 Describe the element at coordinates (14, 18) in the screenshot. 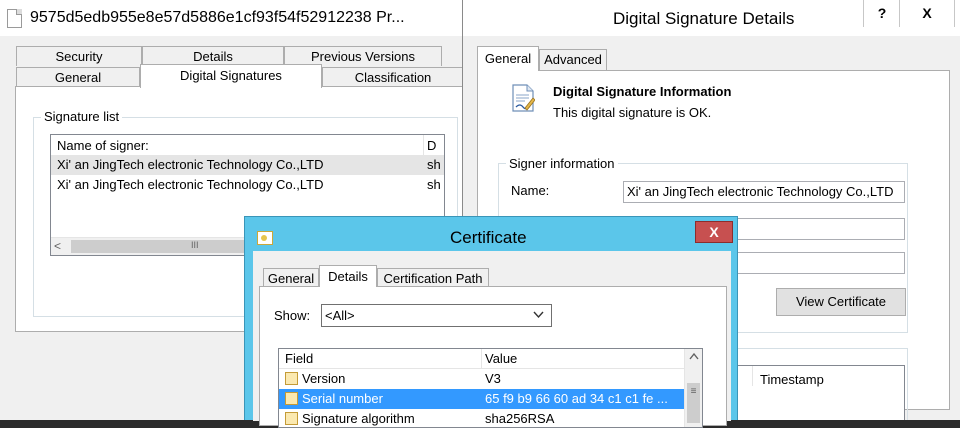

I see `file-icon` at that location.